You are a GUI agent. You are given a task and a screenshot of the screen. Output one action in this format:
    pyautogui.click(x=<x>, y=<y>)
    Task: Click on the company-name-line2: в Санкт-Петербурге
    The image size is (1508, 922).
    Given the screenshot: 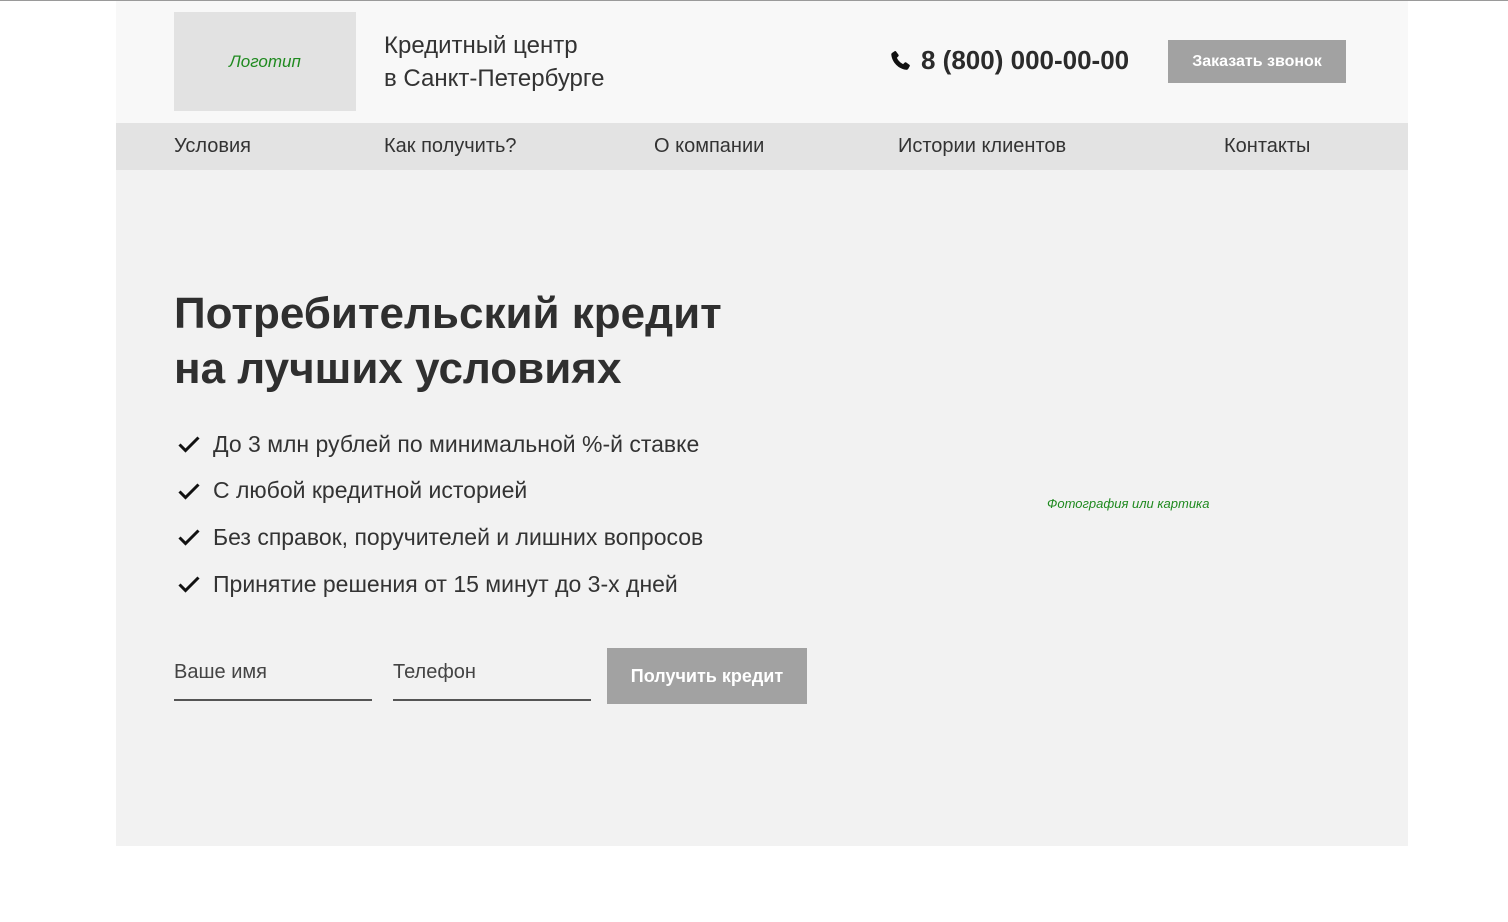 What is the action you would take?
    pyautogui.click(x=494, y=78)
    